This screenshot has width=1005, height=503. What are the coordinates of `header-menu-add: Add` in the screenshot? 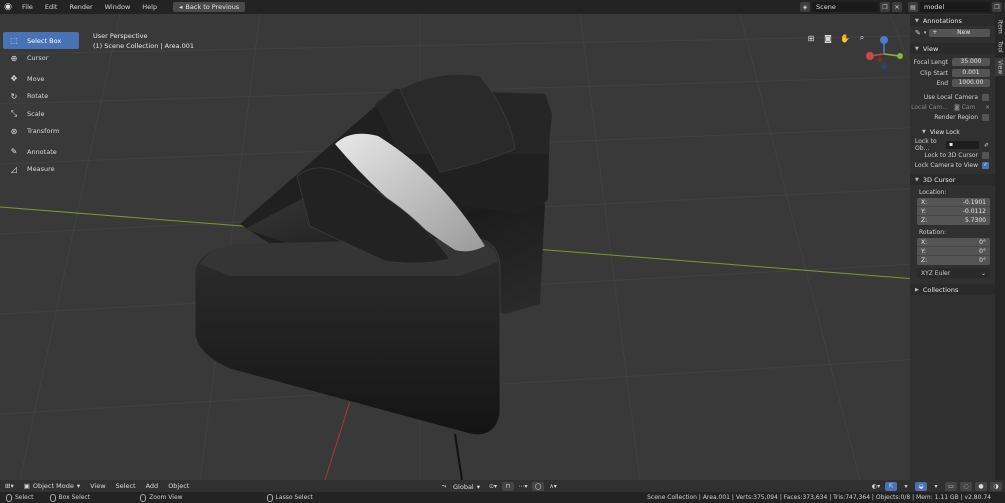 It's located at (152, 486).